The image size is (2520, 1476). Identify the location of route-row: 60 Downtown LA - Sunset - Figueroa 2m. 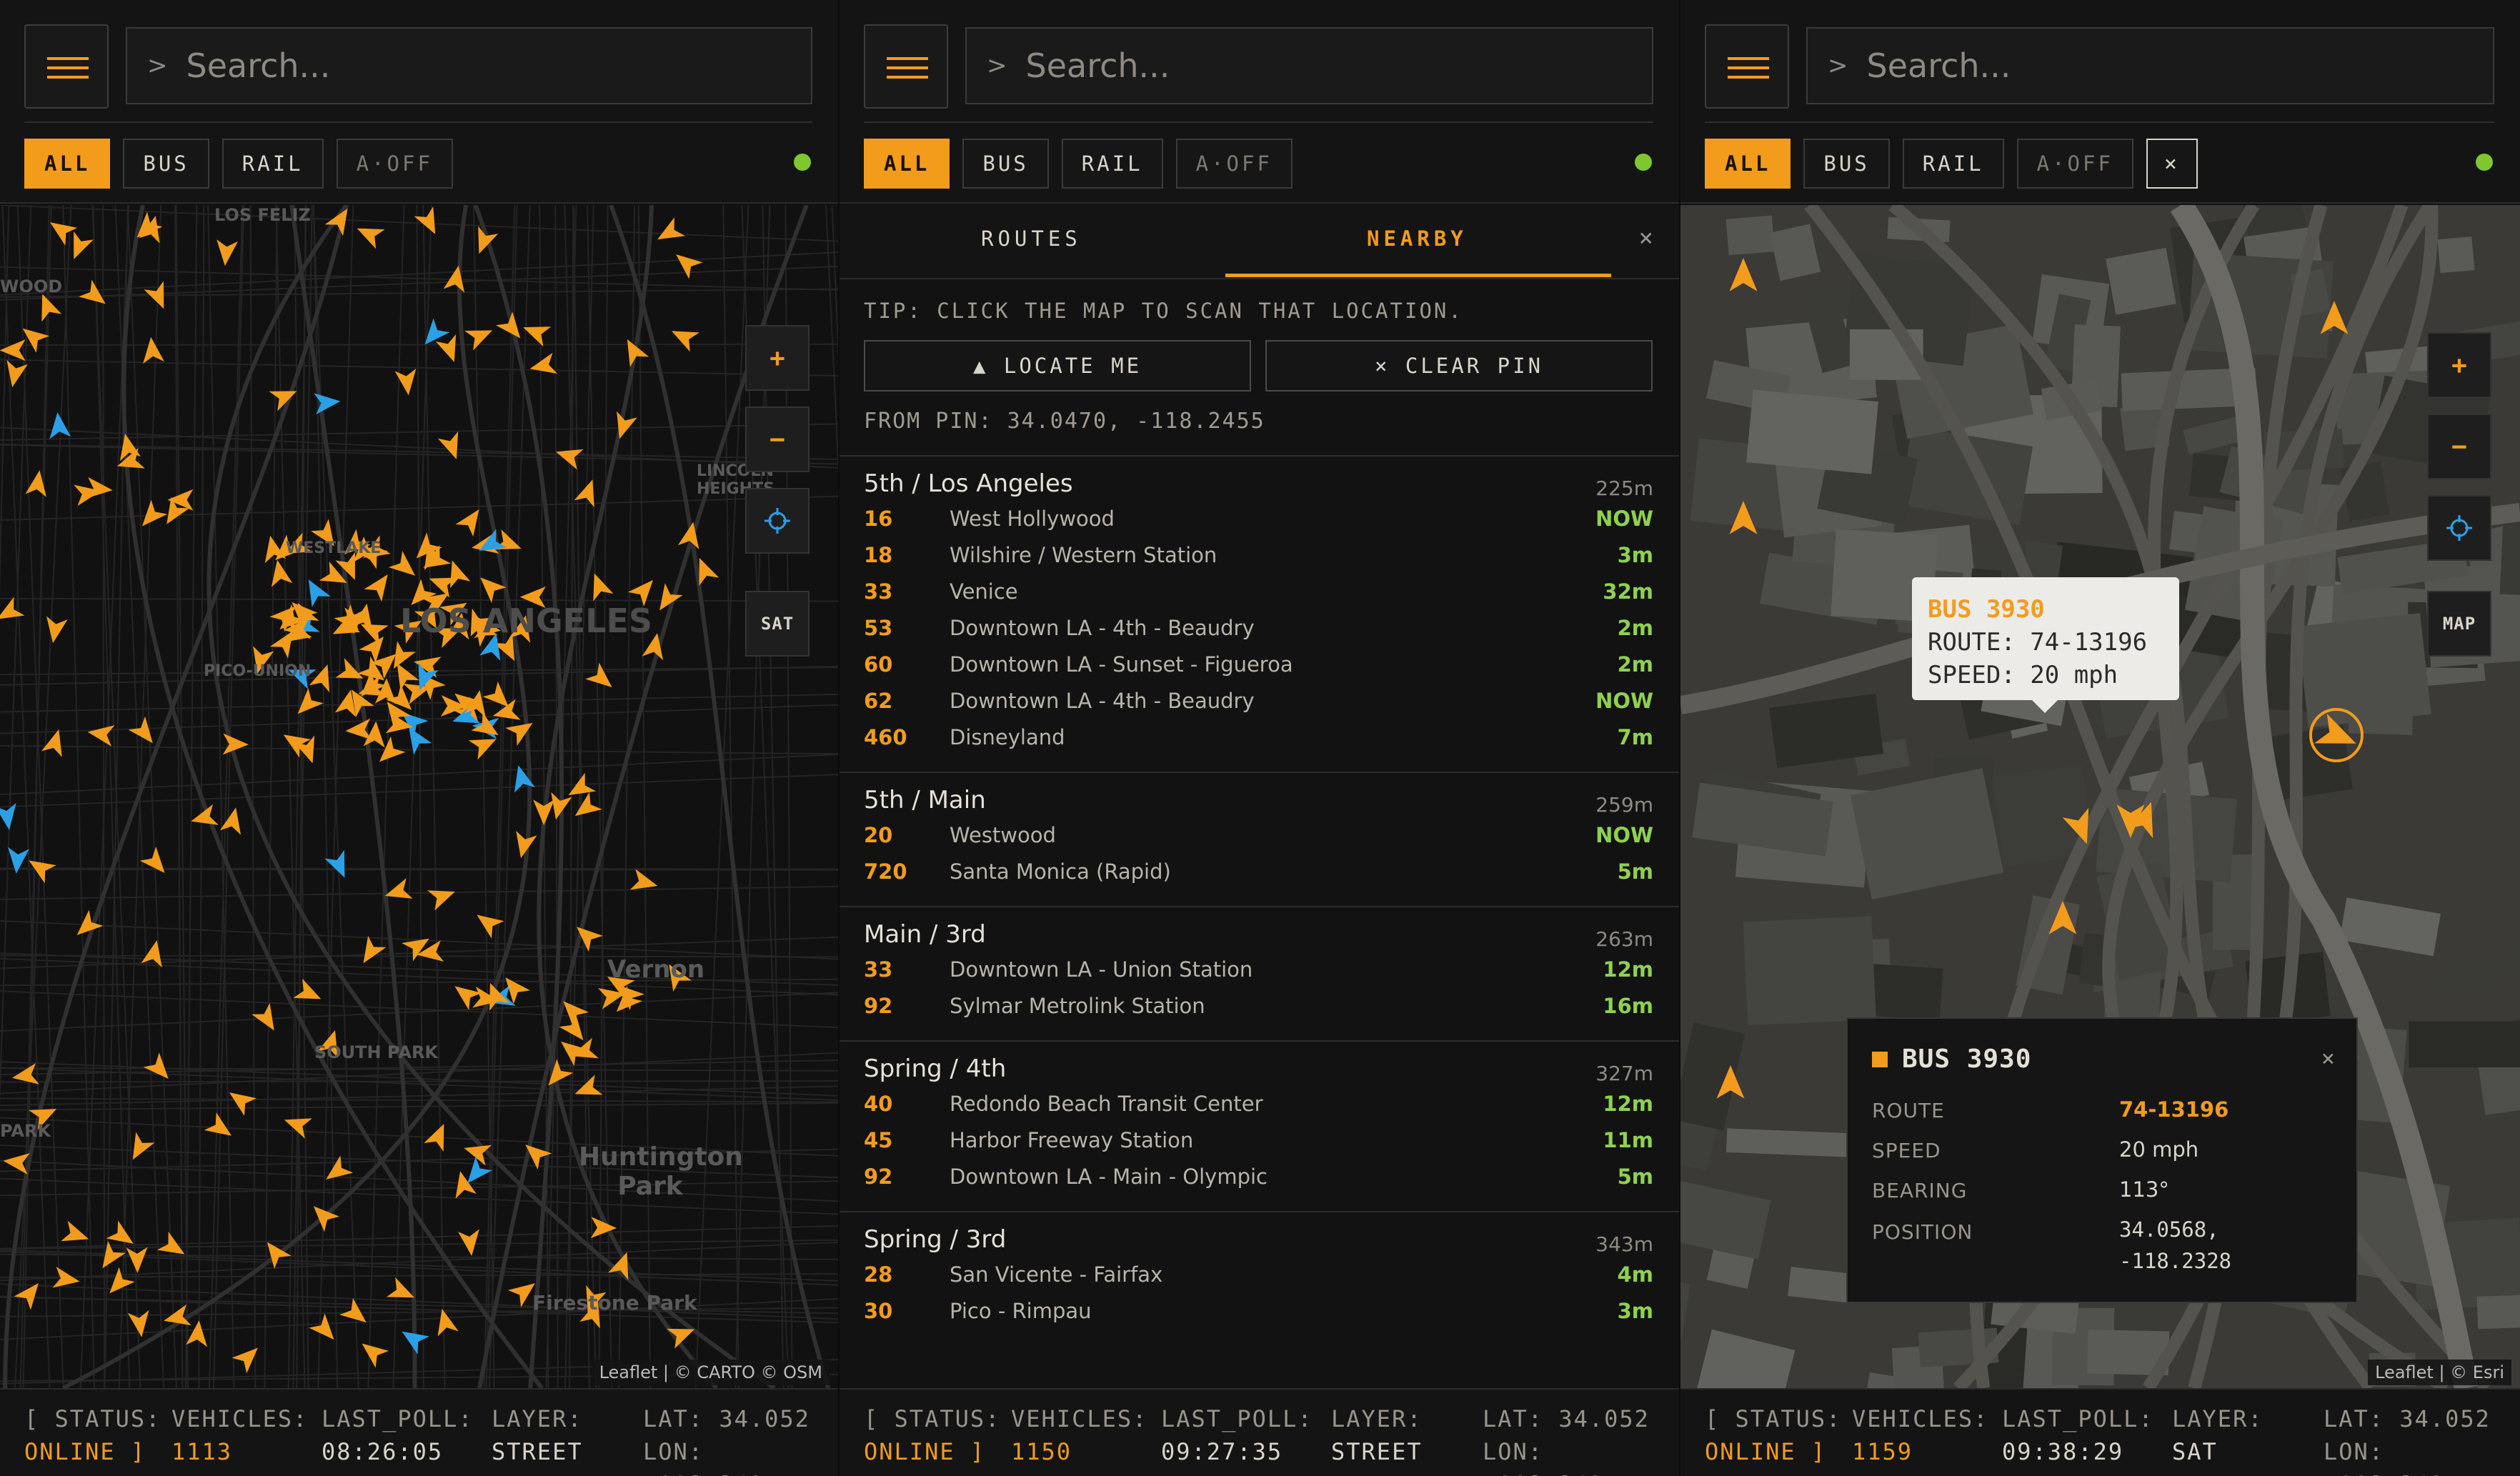
(1258, 670).